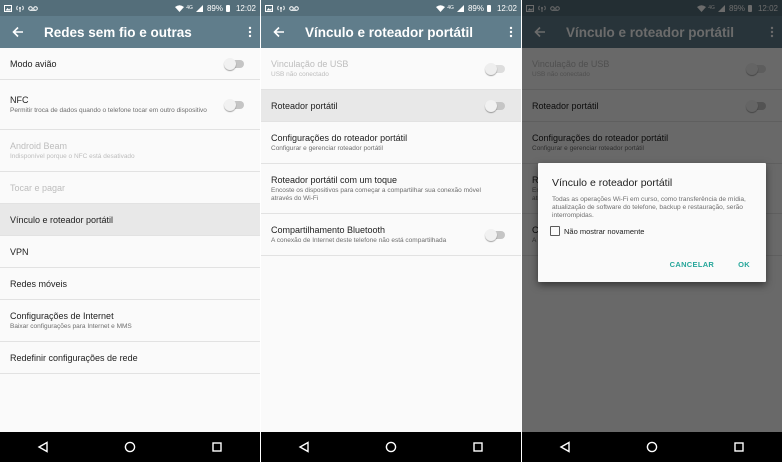 The width and height of the screenshot is (782, 462). Describe the element at coordinates (19, 251) in the screenshot. I see `item-title: VPN` at that location.